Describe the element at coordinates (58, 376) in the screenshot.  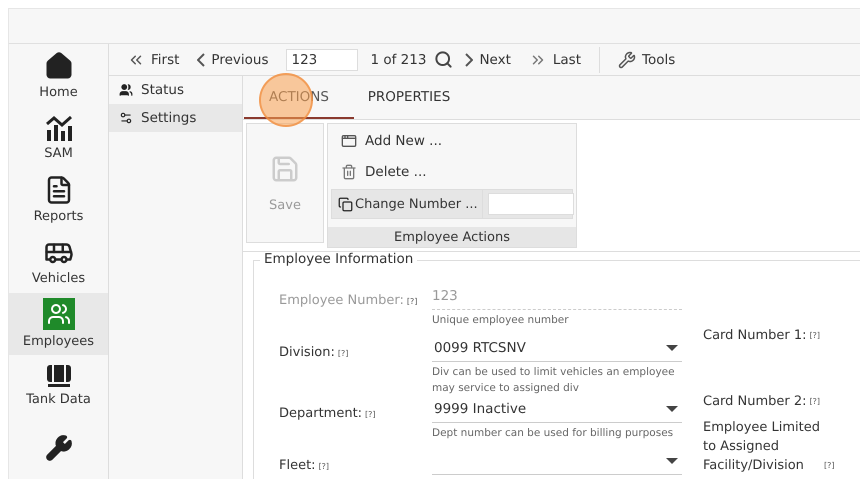
I see `tank-icon` at that location.